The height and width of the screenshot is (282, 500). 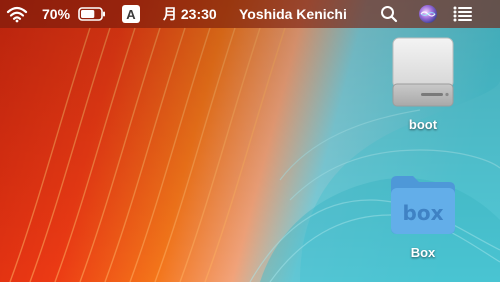 I want to click on notification-center-icon, so click(x=463, y=14).